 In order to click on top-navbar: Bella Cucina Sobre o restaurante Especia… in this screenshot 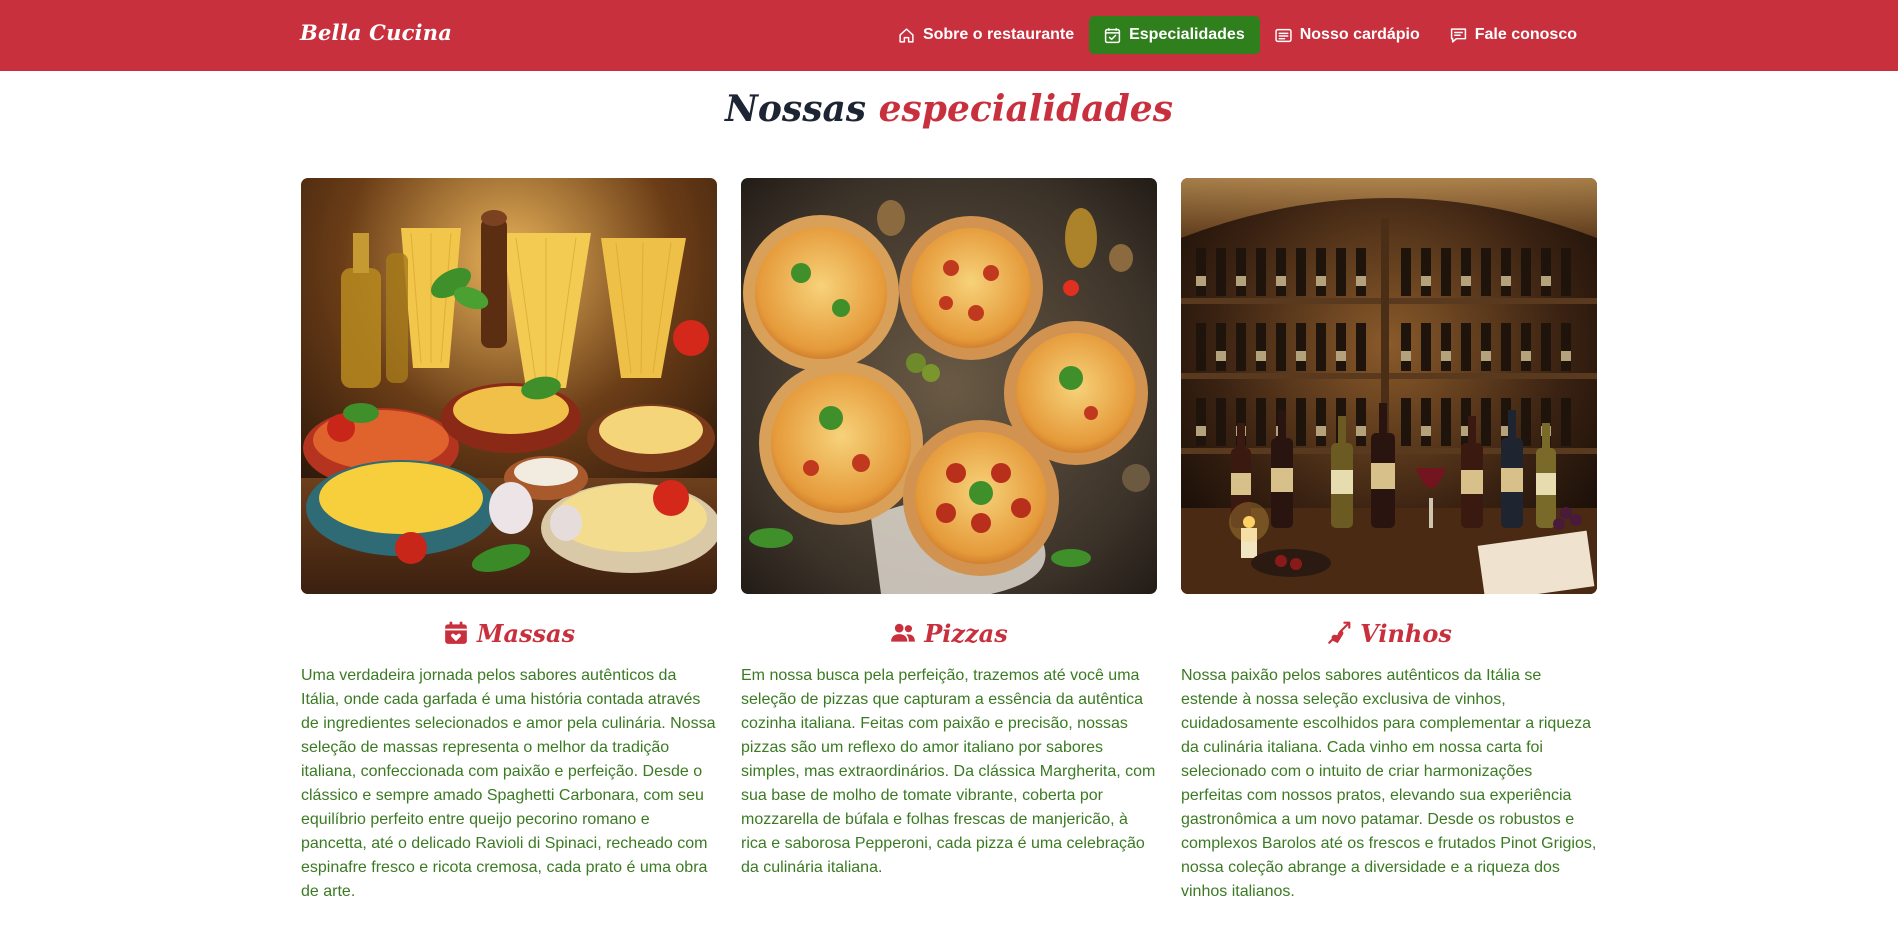, I will do `click(949, 35)`.